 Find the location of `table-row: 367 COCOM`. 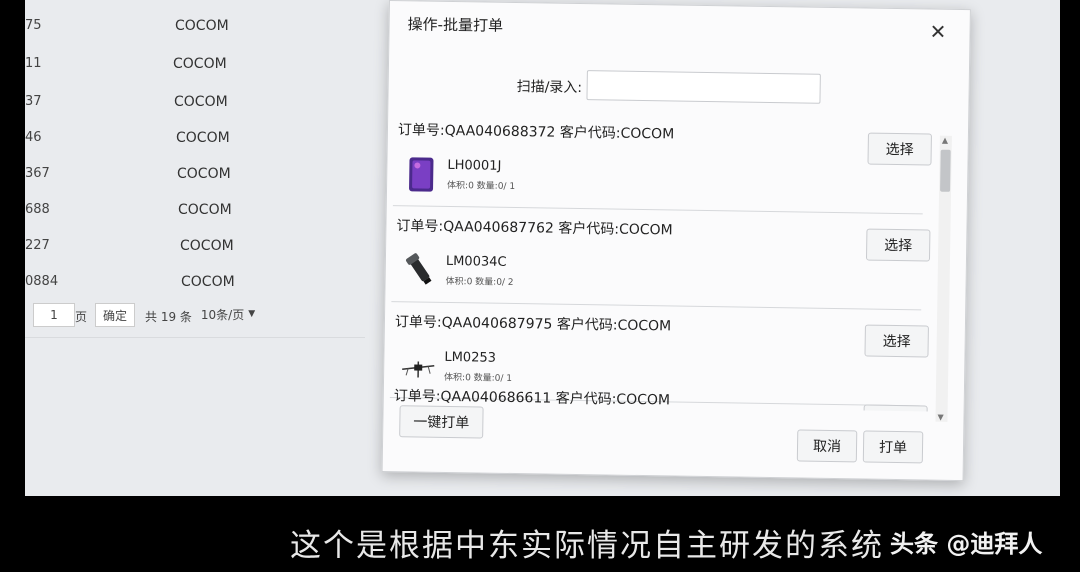

table-row: 367 COCOM is located at coordinates (195, 174).